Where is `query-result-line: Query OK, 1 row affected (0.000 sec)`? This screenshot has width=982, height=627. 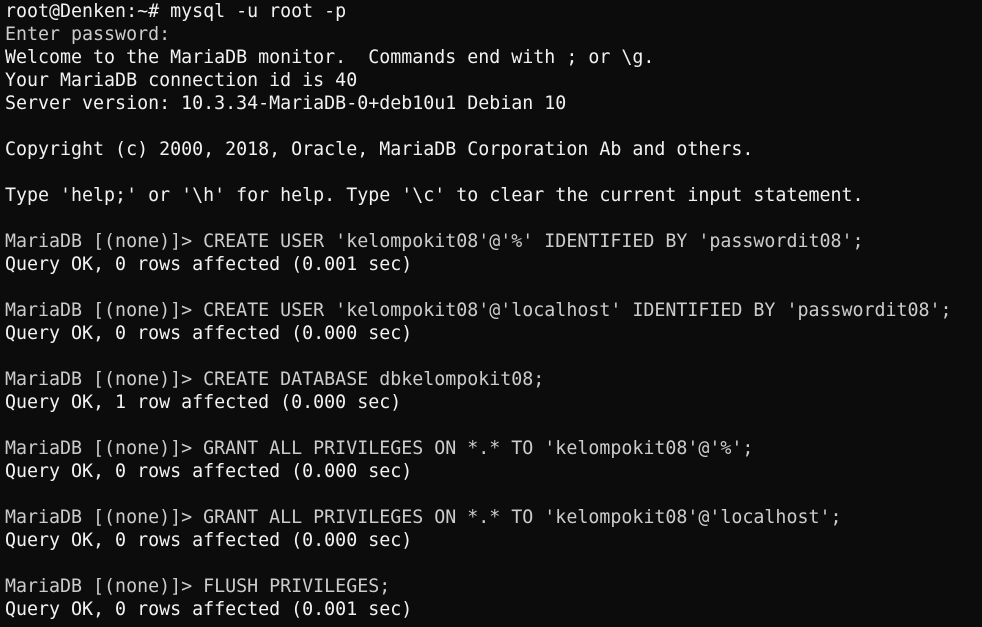
query-result-line: Query OK, 1 row affected (0.000 sec) is located at coordinates (203, 402).